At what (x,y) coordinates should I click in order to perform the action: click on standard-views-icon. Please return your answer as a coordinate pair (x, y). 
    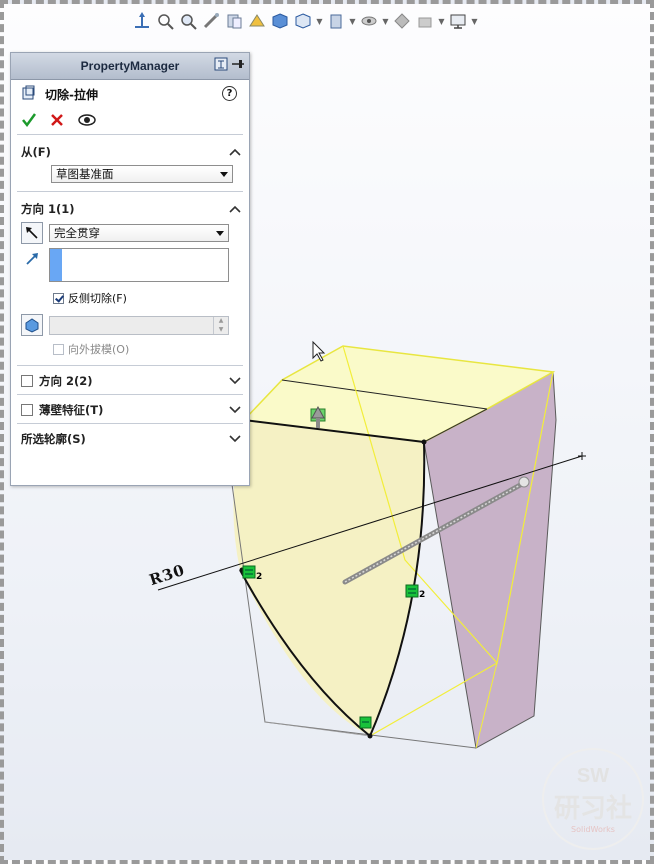
    Looking at the image, I should click on (280, 21).